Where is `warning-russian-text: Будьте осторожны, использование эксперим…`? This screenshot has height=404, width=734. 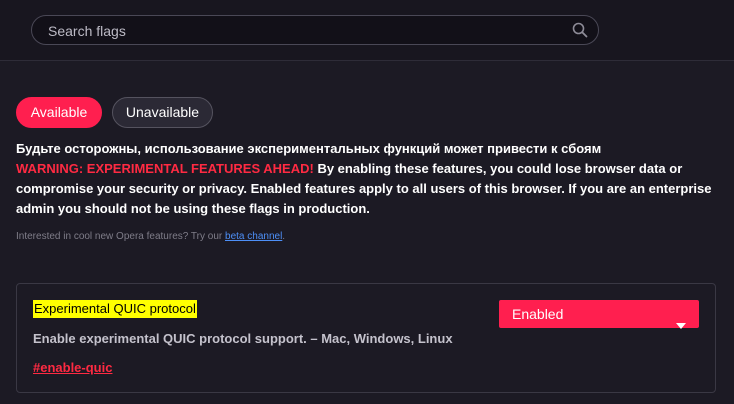
warning-russian-text: Будьте осторожны, использование эксперим… is located at coordinates (309, 148).